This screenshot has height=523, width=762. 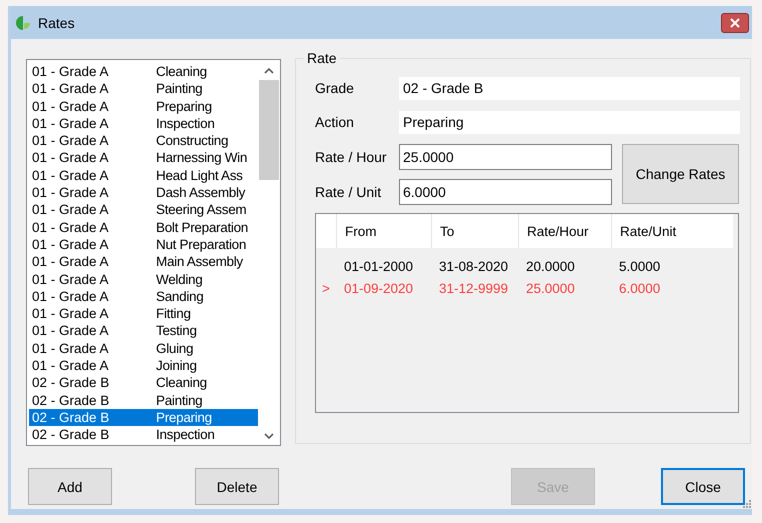 I want to click on list-item: 01 - Grade A Testing, so click(x=143, y=331).